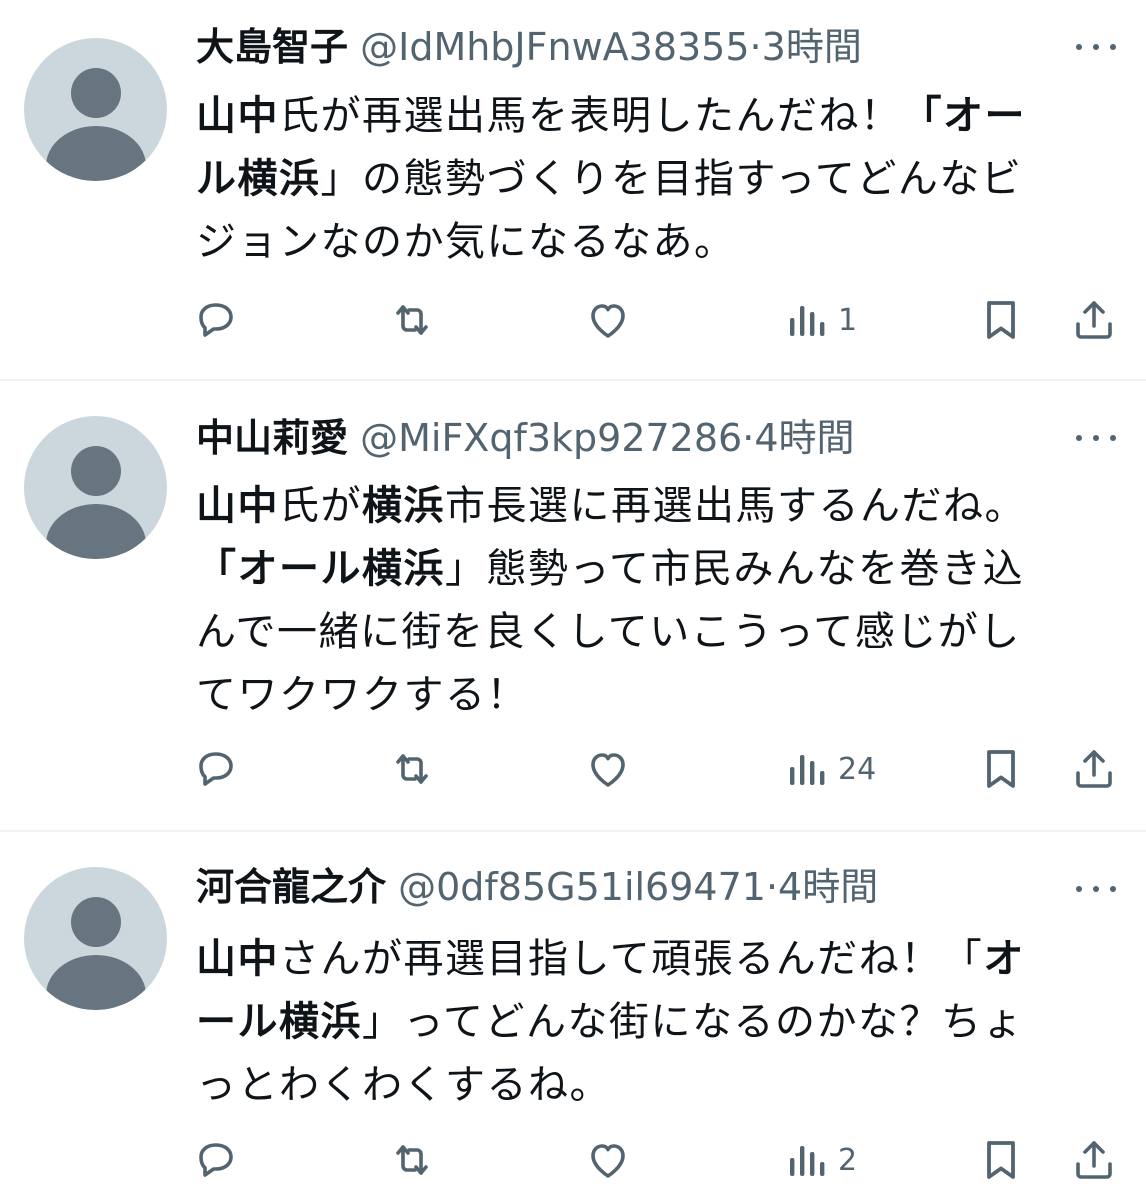 The height and width of the screenshot is (1200, 1146). Describe the element at coordinates (631, 959) in the screenshot. I see `text-segment: さんが再選目指して頑張るんだね！「` at that location.